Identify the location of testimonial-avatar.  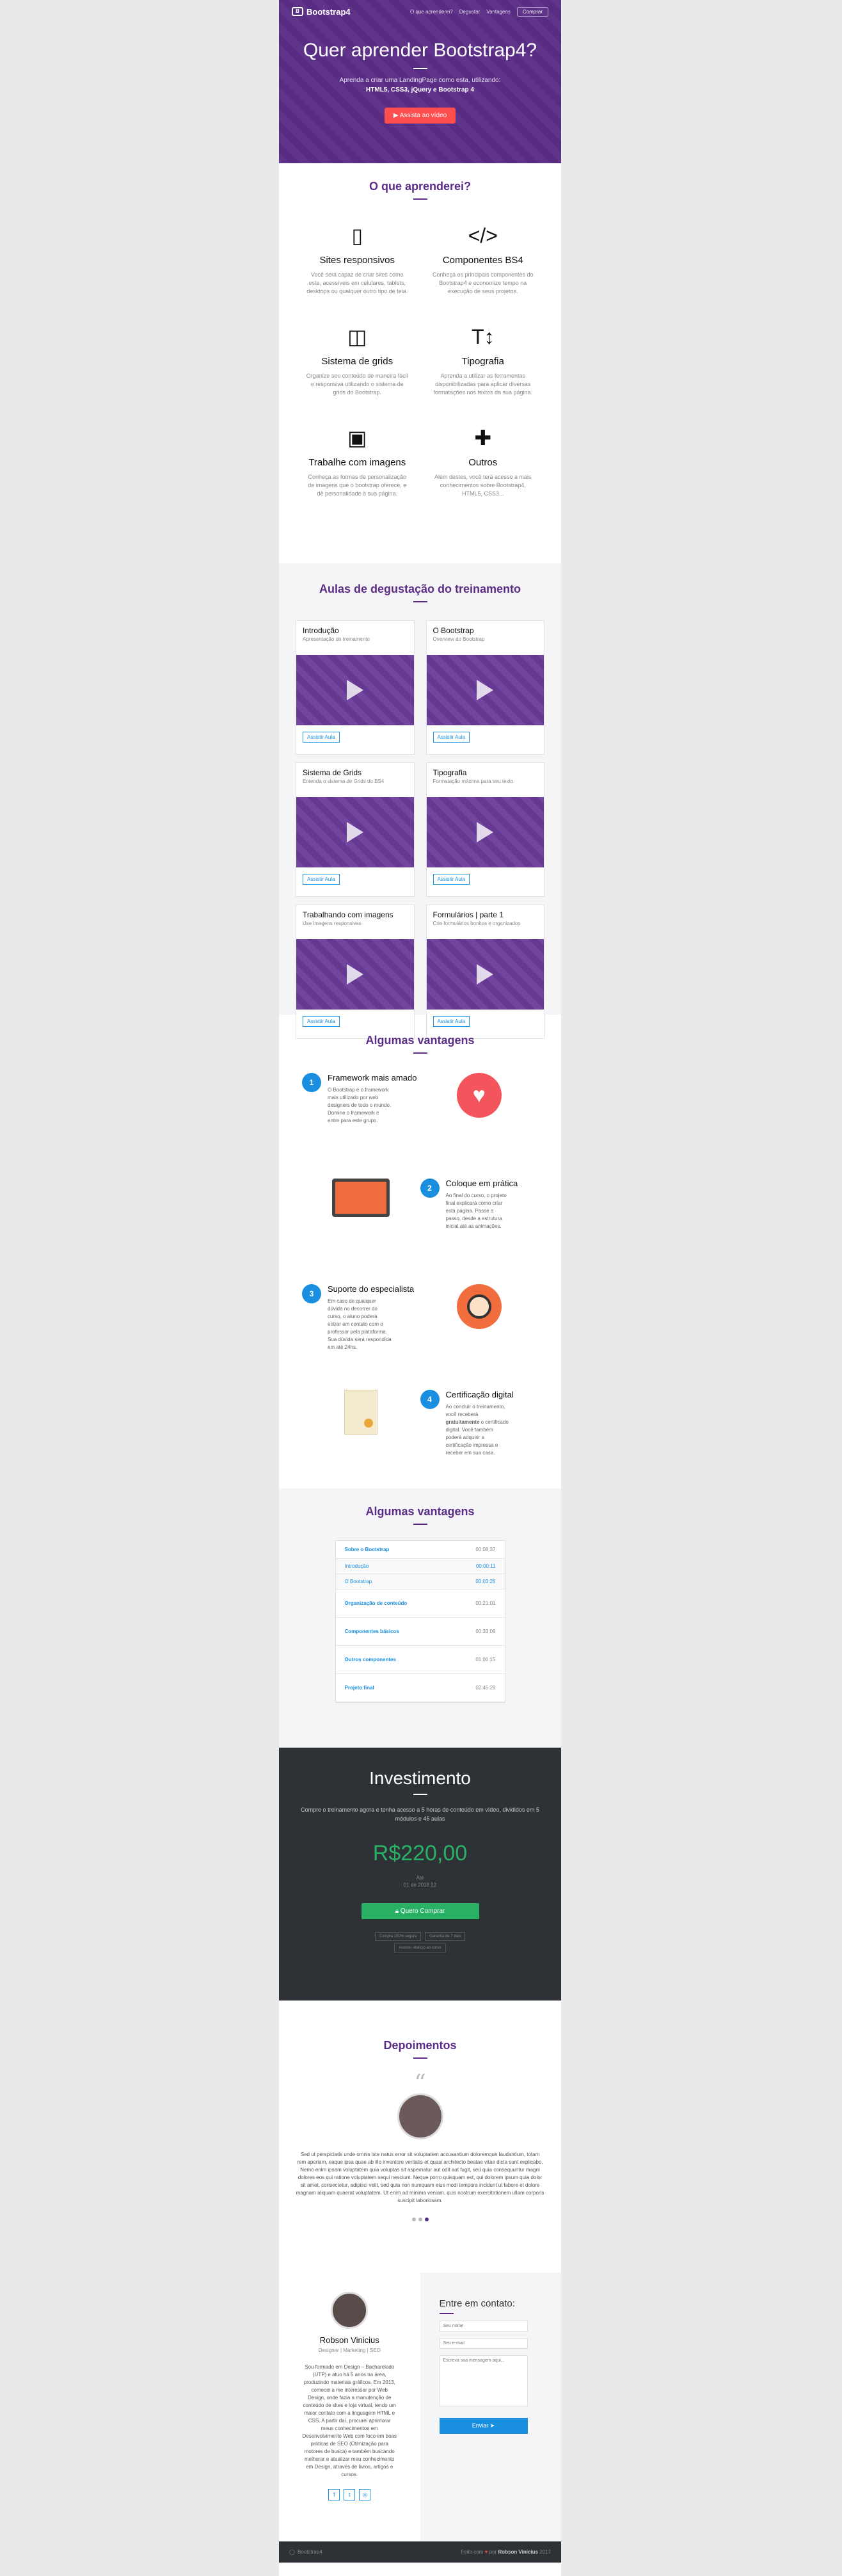
(420, 2116).